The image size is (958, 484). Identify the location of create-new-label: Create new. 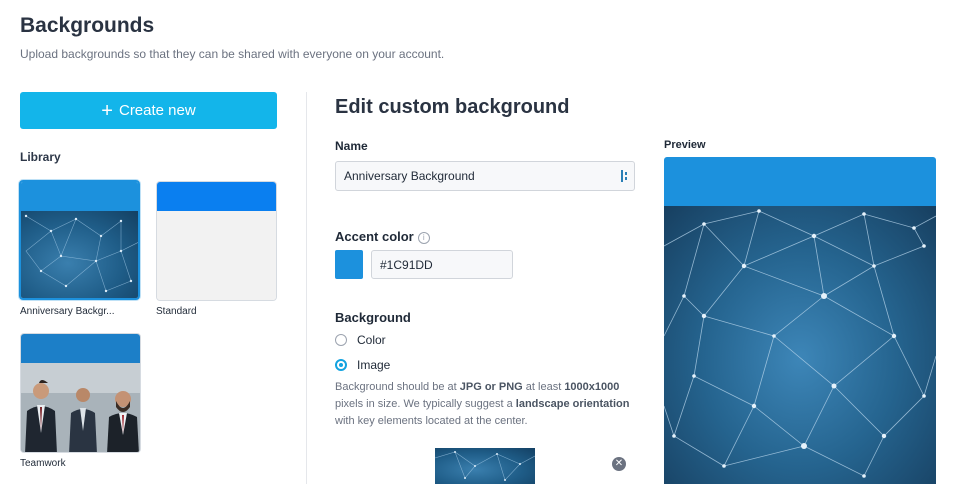
(157, 110).